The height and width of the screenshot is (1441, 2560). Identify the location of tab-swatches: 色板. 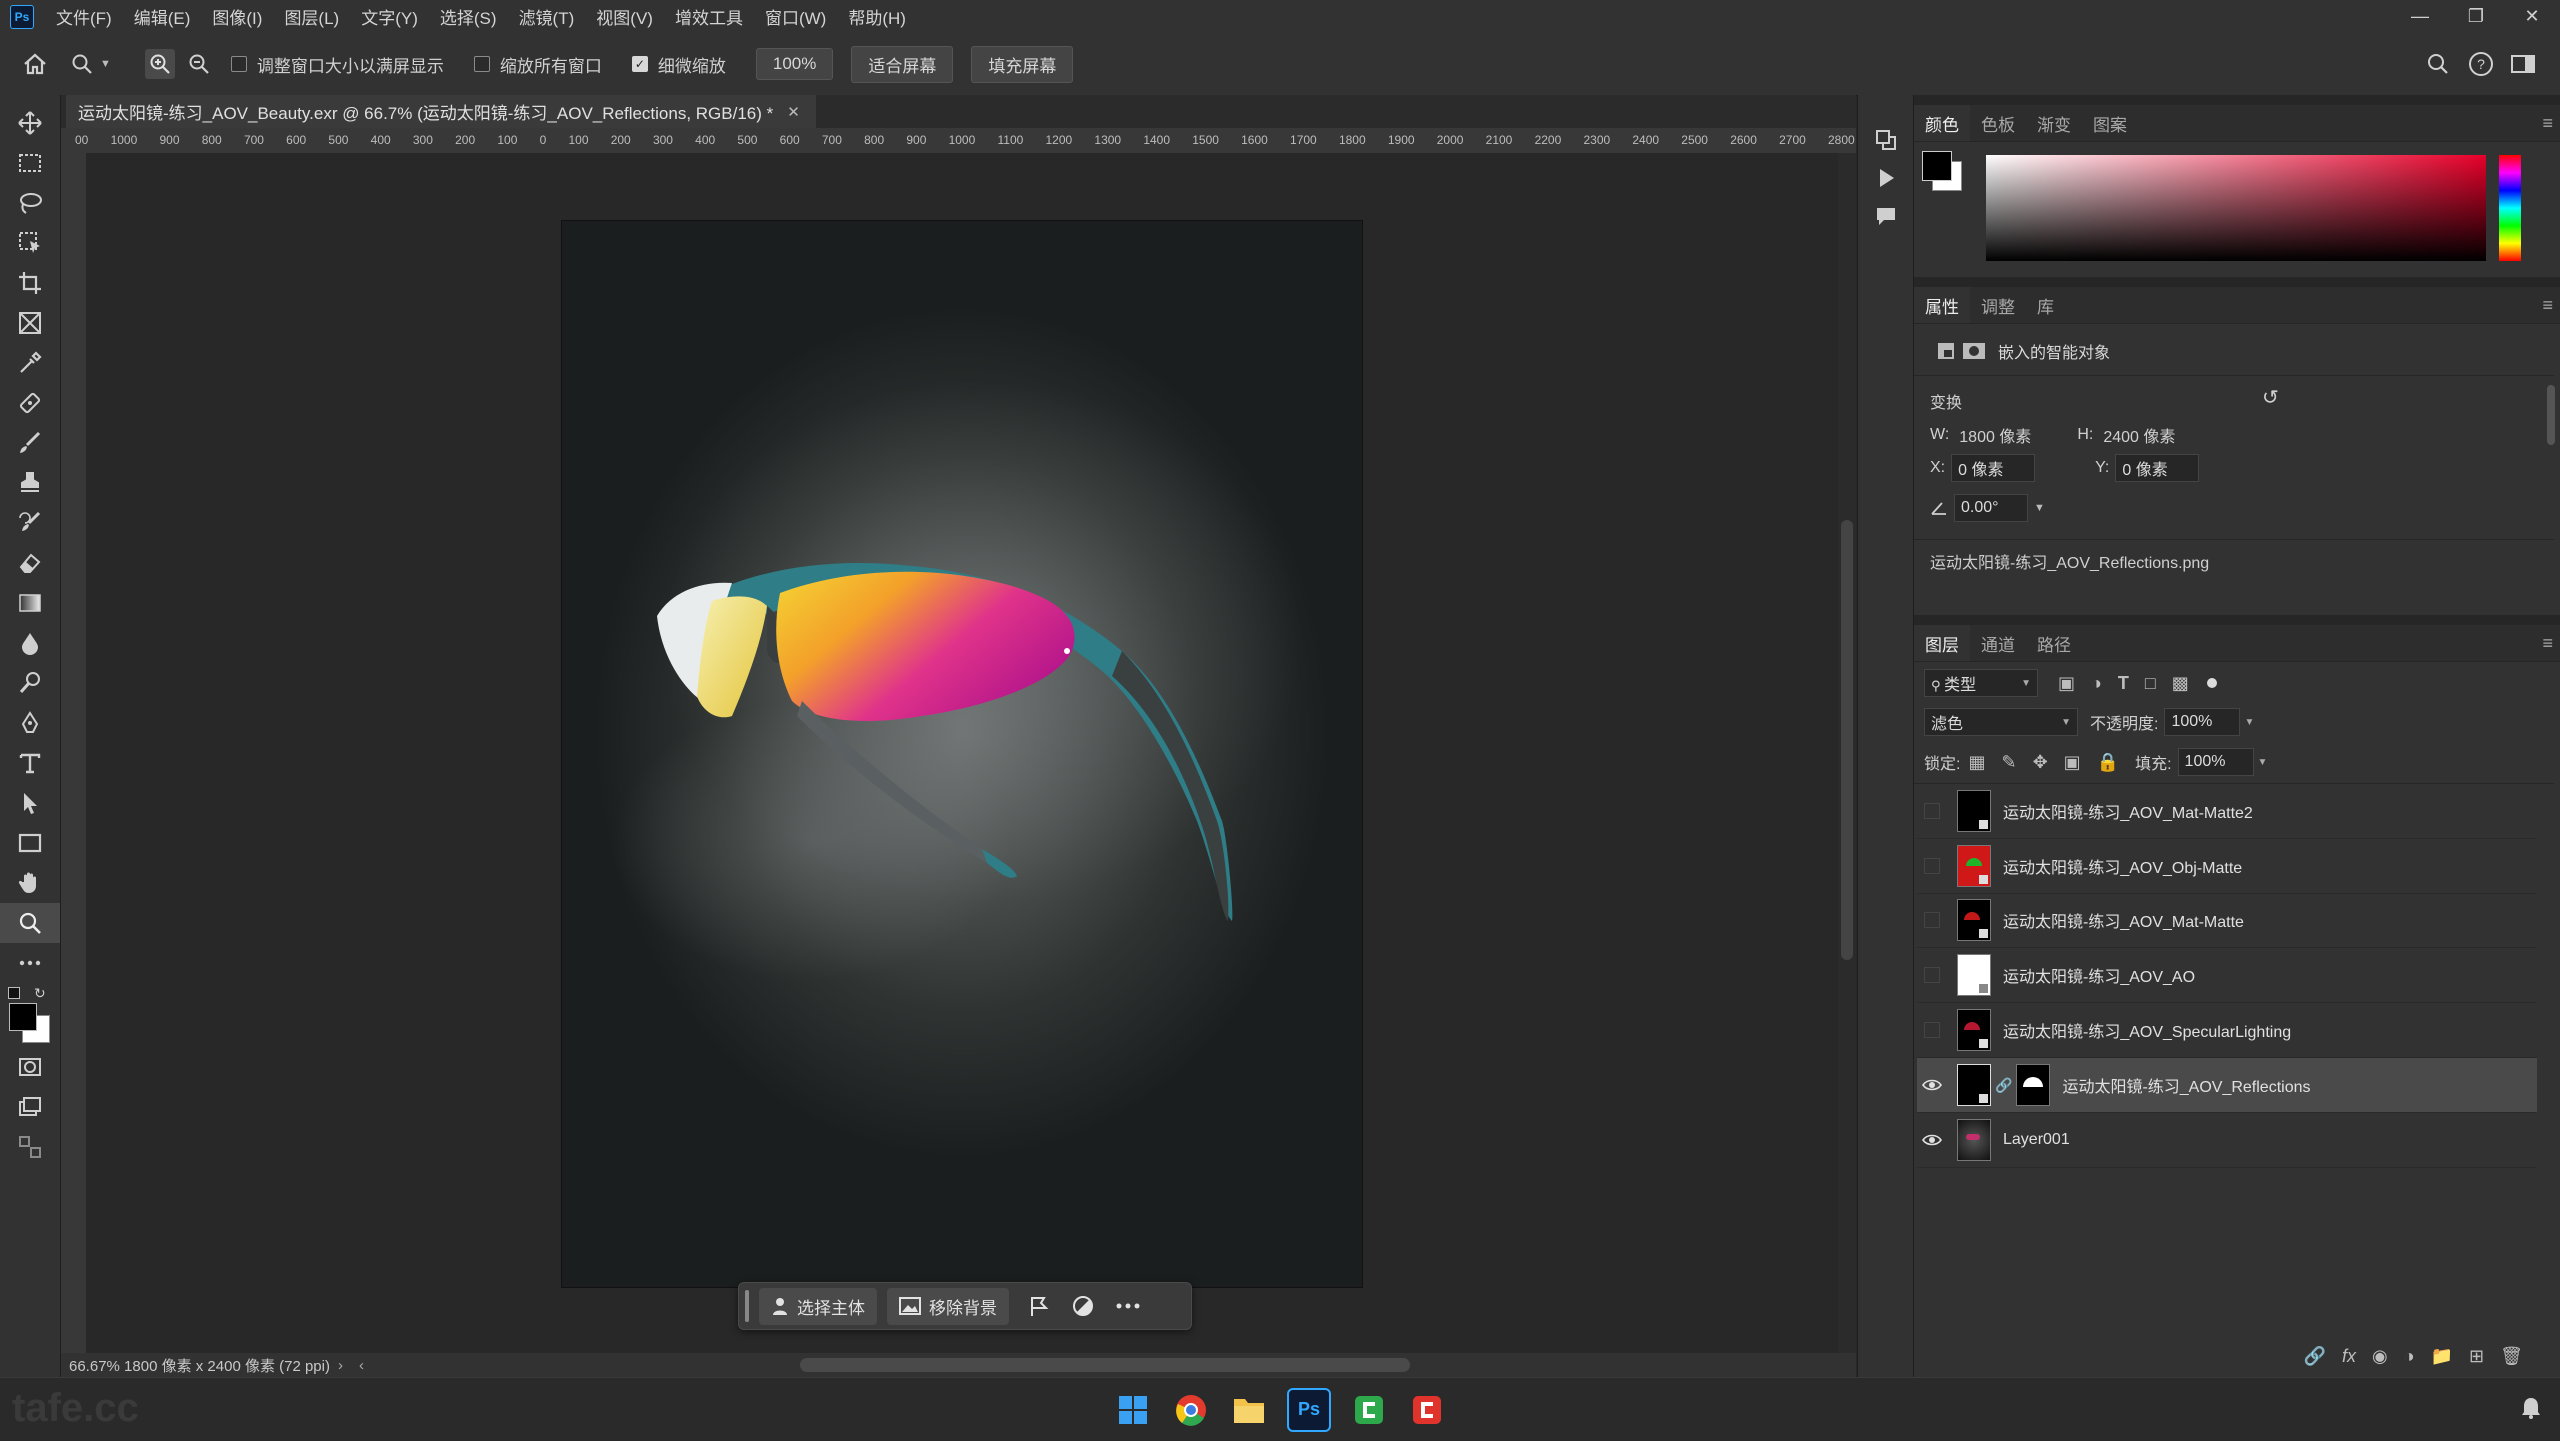
(1998, 123).